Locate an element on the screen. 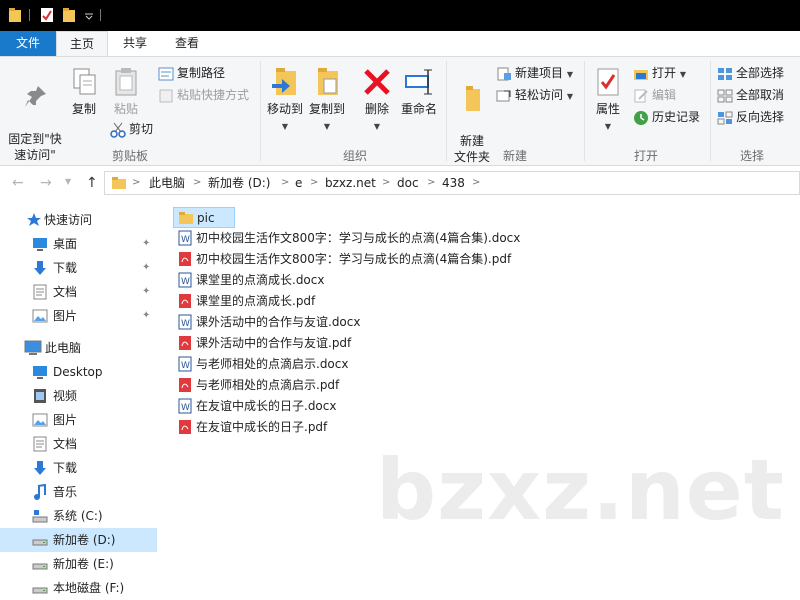 This screenshot has width=800, height=600. customize-qa-icon is located at coordinates (89, 19).